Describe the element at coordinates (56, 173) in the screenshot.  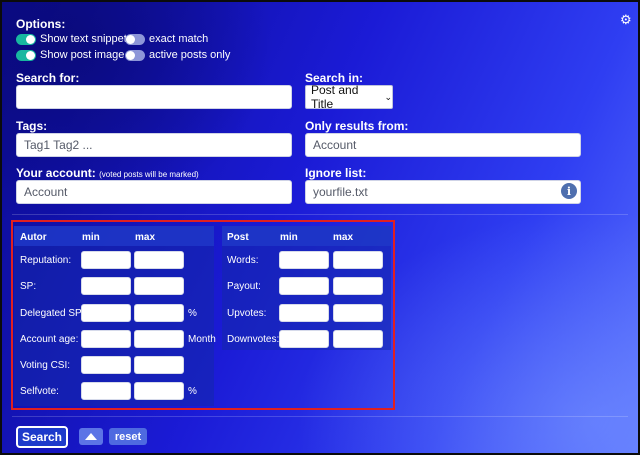
I see `your-account-label-text: Your account:` at that location.